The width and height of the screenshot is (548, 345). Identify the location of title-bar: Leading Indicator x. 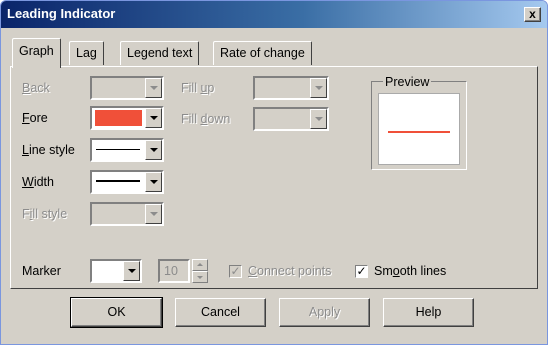
(274, 14).